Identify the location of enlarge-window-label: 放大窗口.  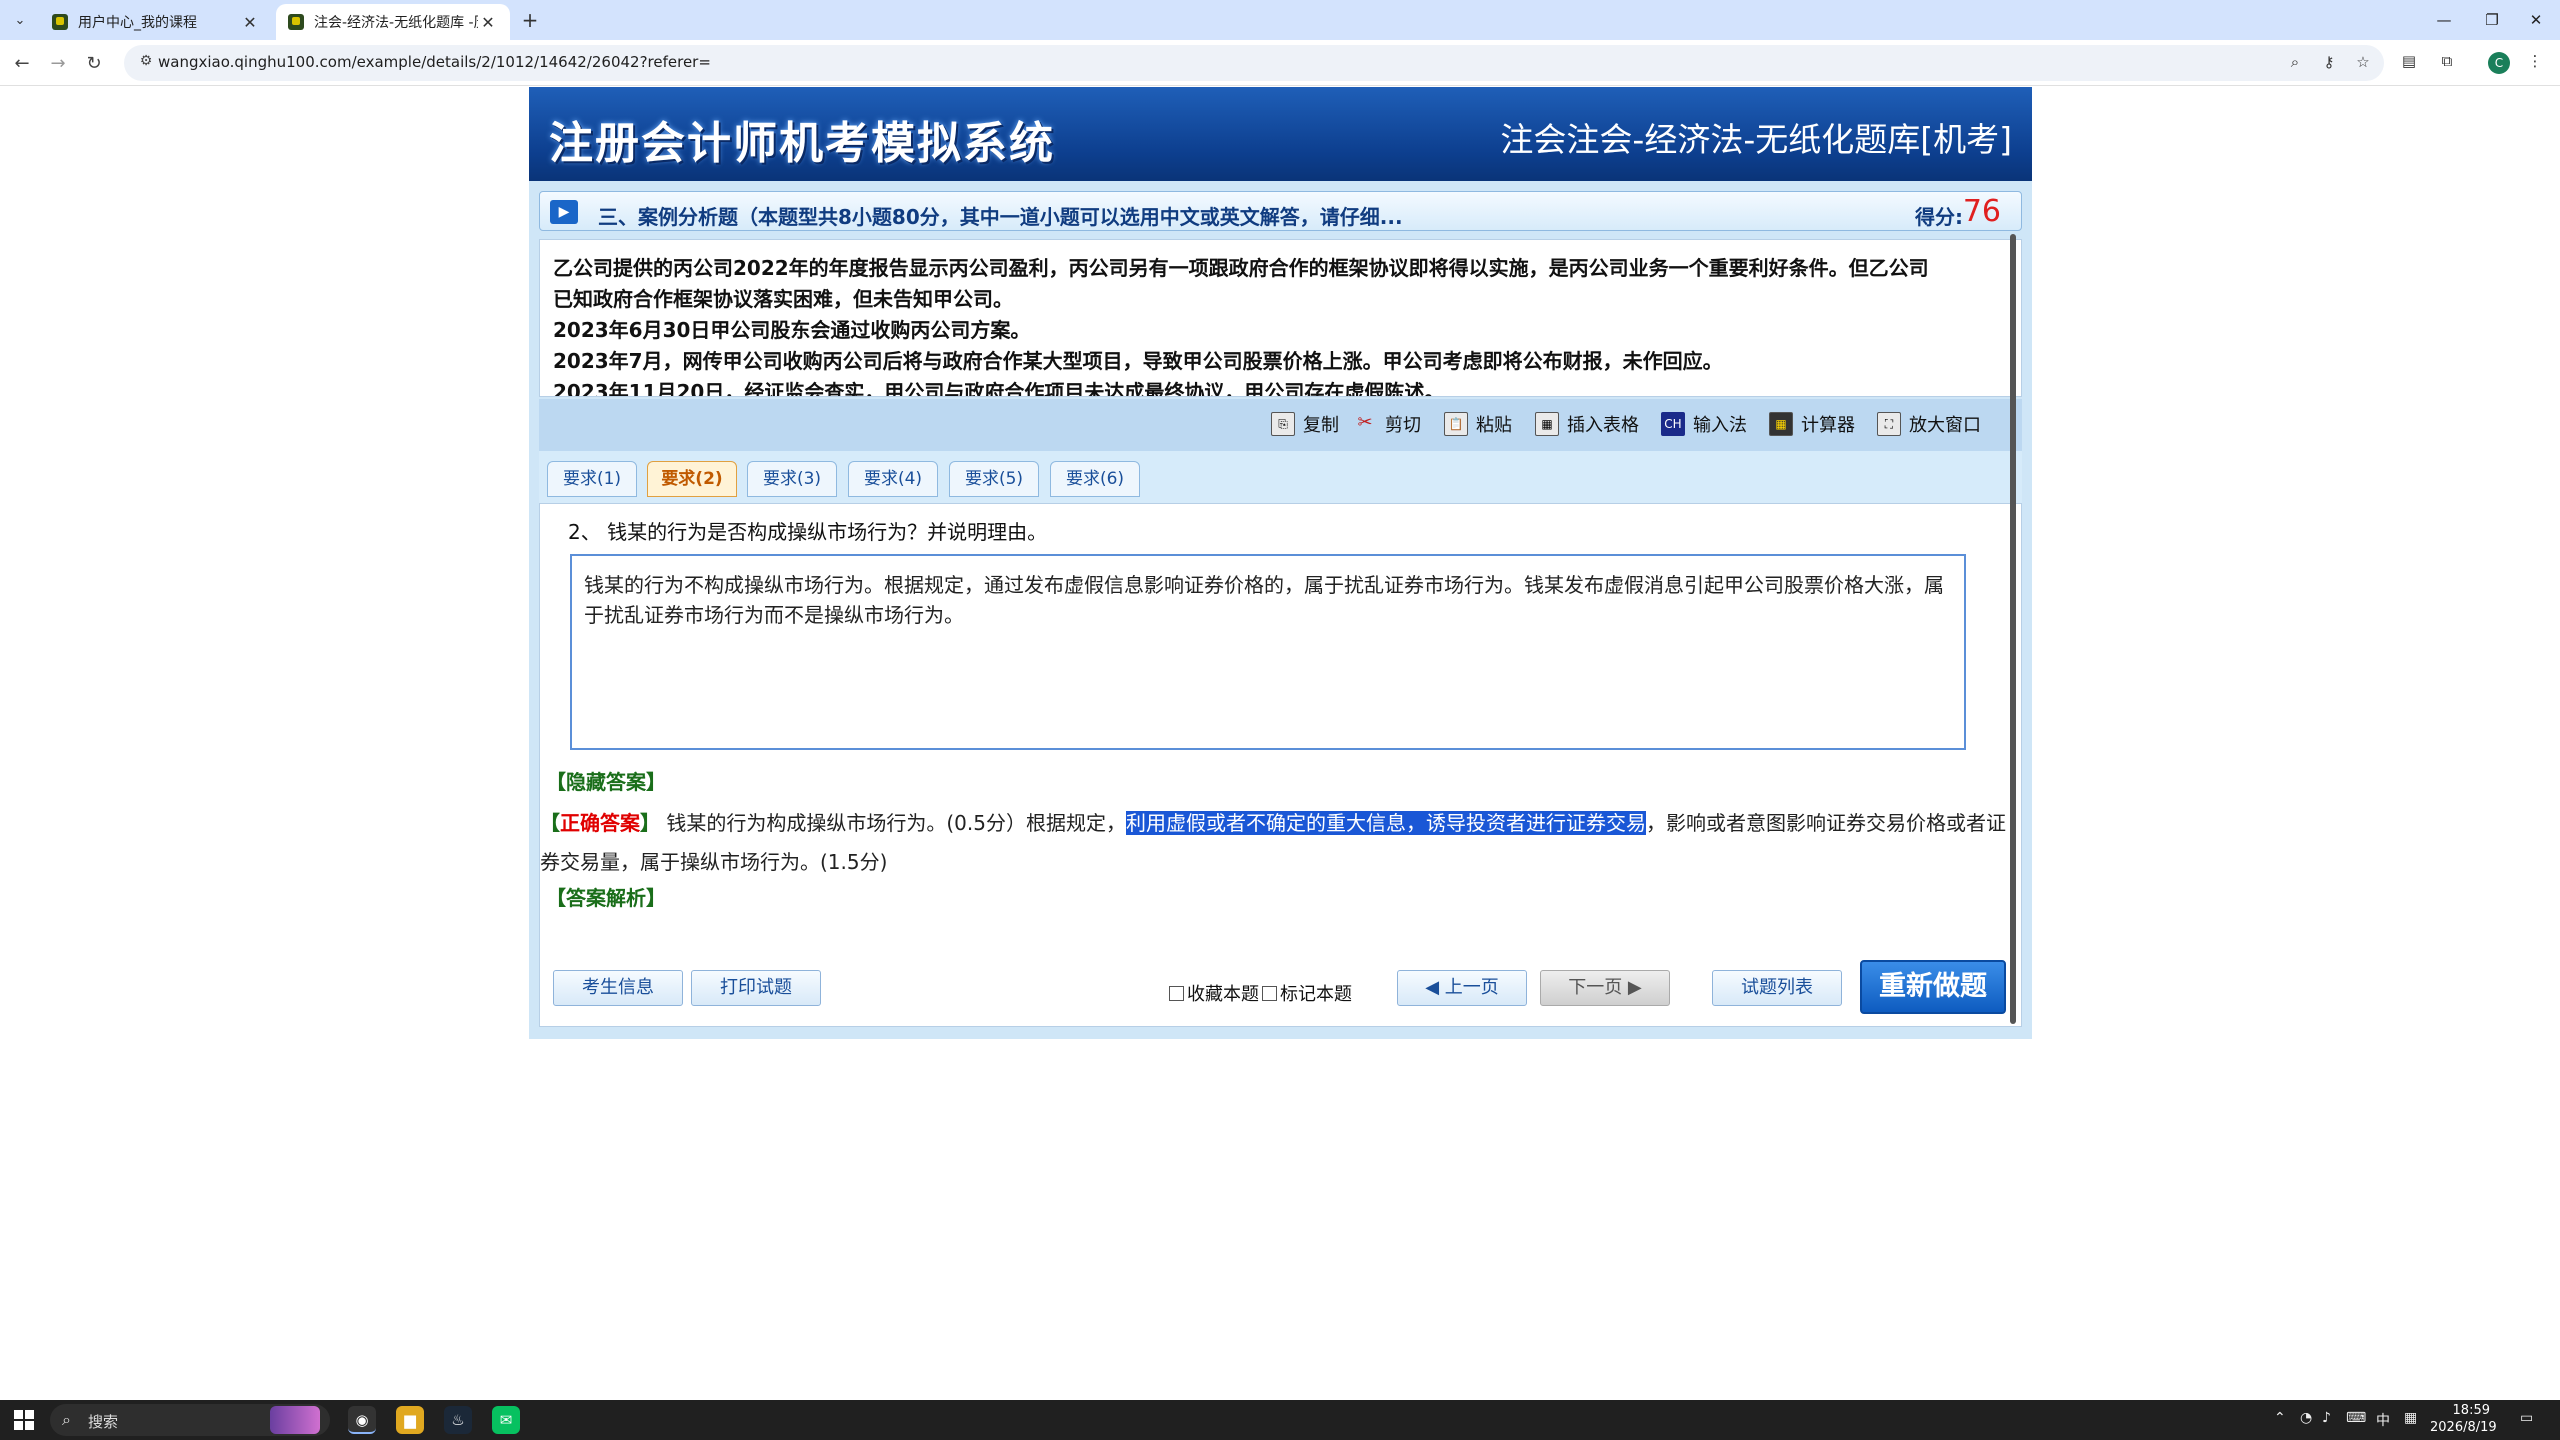
(1945, 425).